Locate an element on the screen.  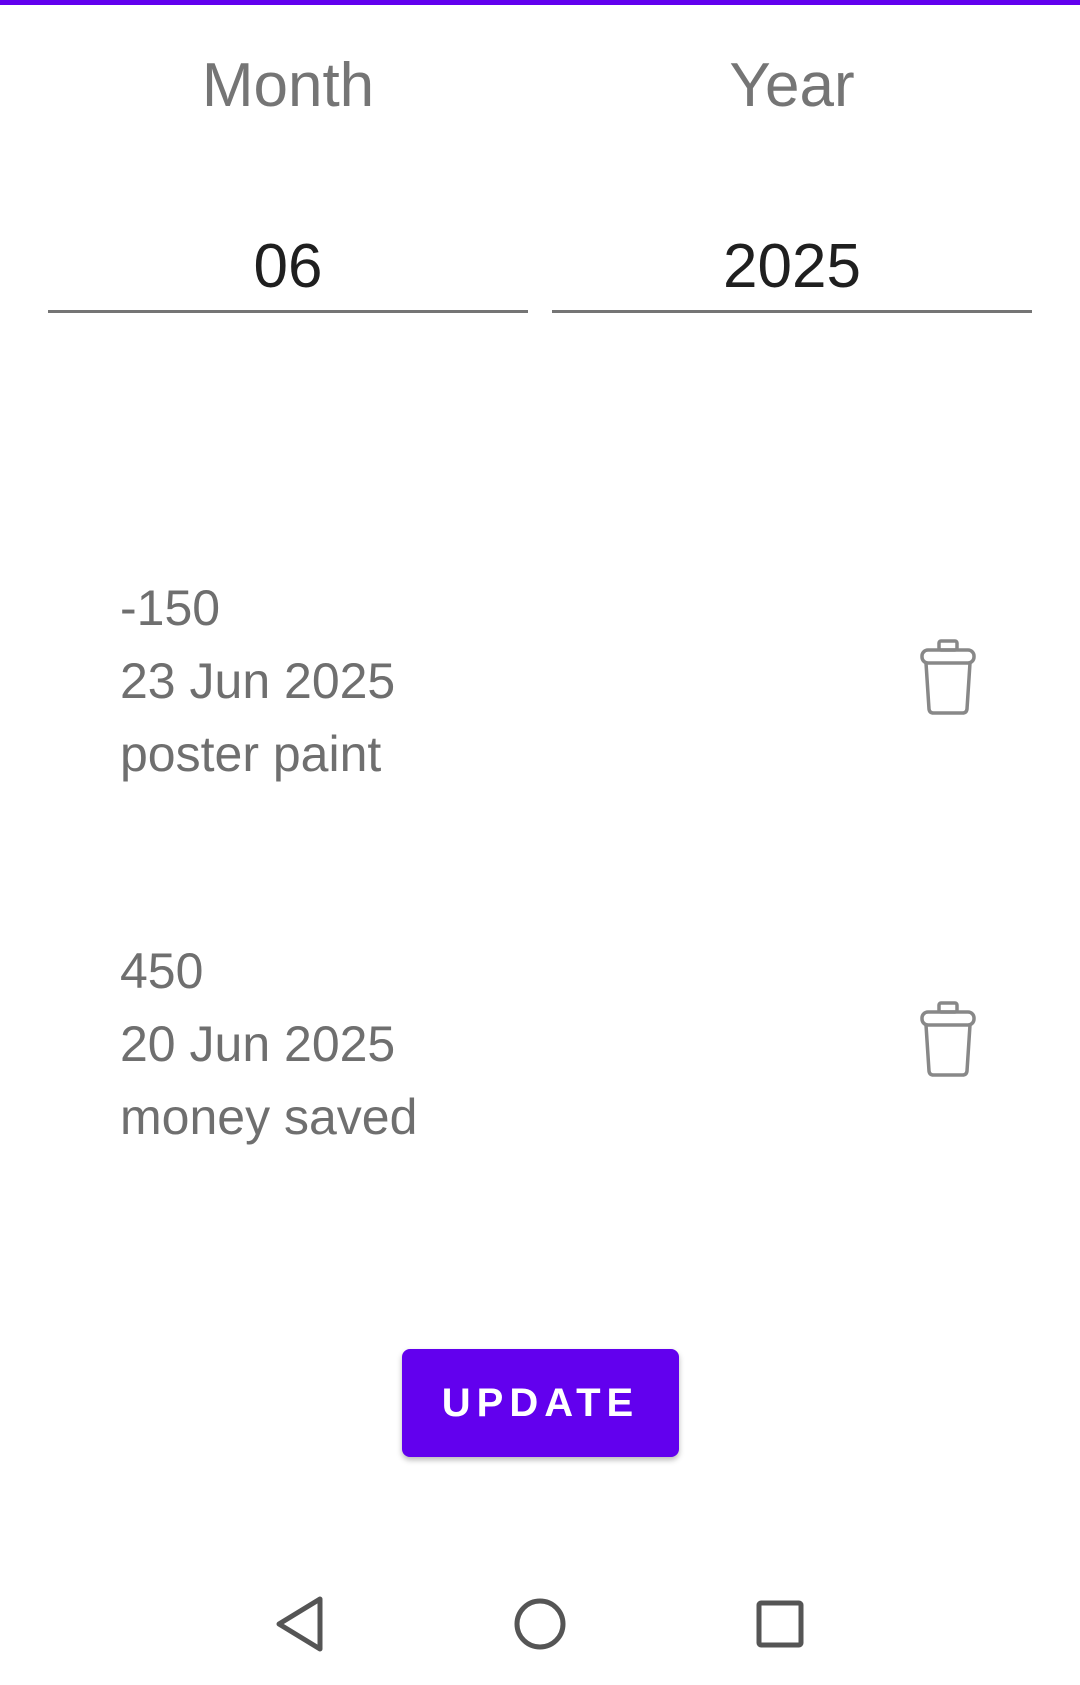
update-button: UPDATE is located at coordinates (540, 1403).